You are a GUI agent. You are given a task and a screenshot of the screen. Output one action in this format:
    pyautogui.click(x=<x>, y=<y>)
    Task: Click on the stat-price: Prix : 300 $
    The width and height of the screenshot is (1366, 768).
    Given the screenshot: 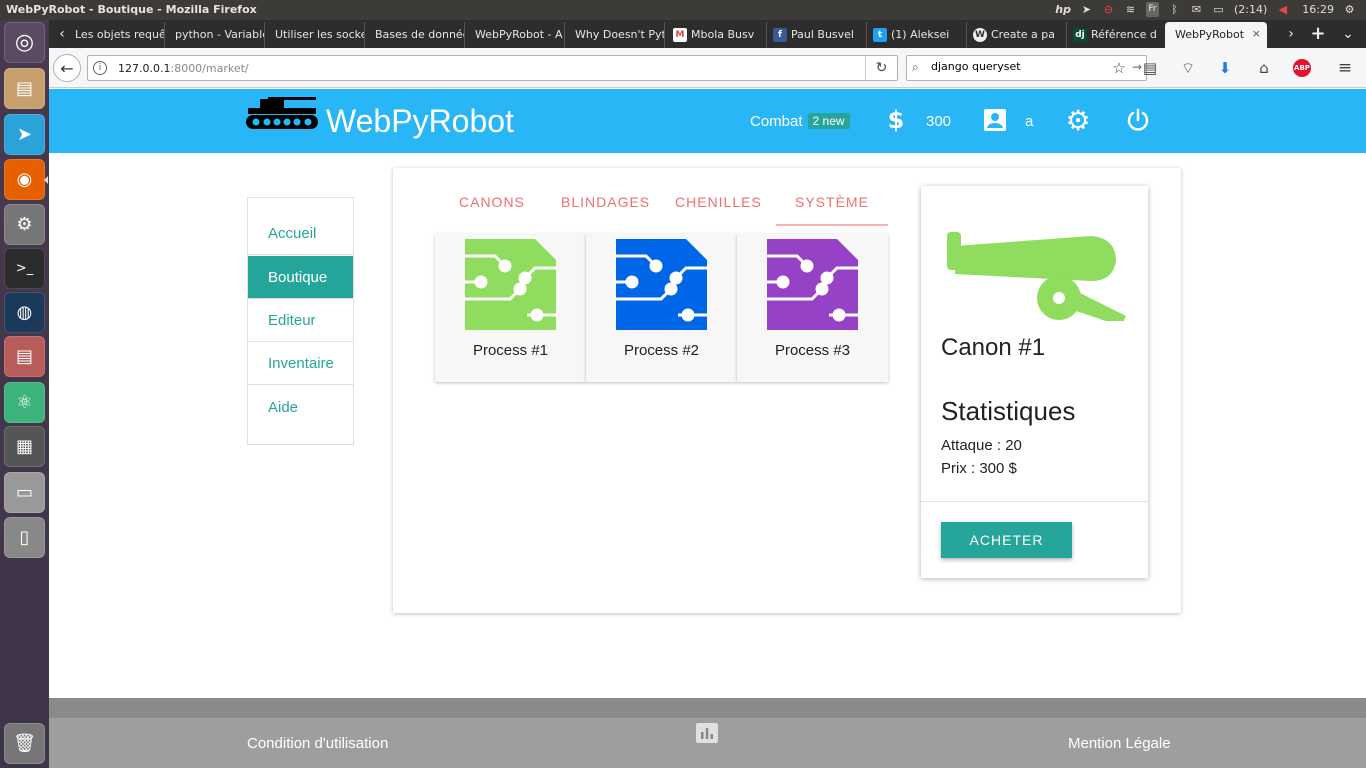 What is the action you would take?
    pyautogui.click(x=979, y=468)
    